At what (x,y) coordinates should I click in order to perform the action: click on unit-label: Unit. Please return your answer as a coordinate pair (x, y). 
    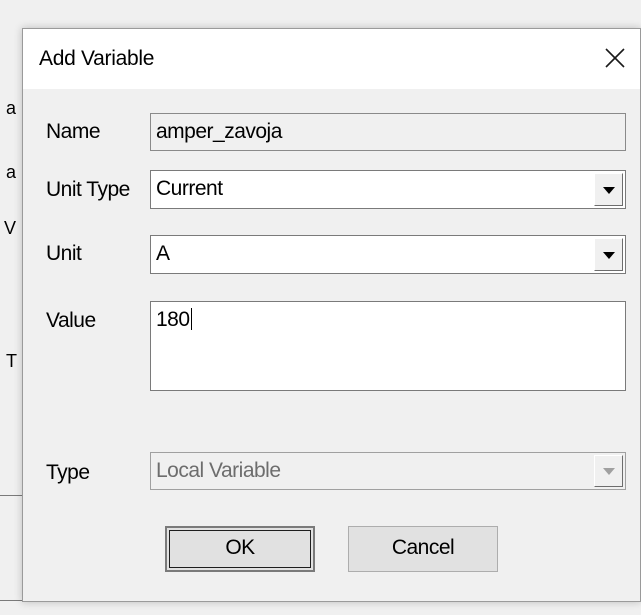
    Looking at the image, I should click on (64, 253).